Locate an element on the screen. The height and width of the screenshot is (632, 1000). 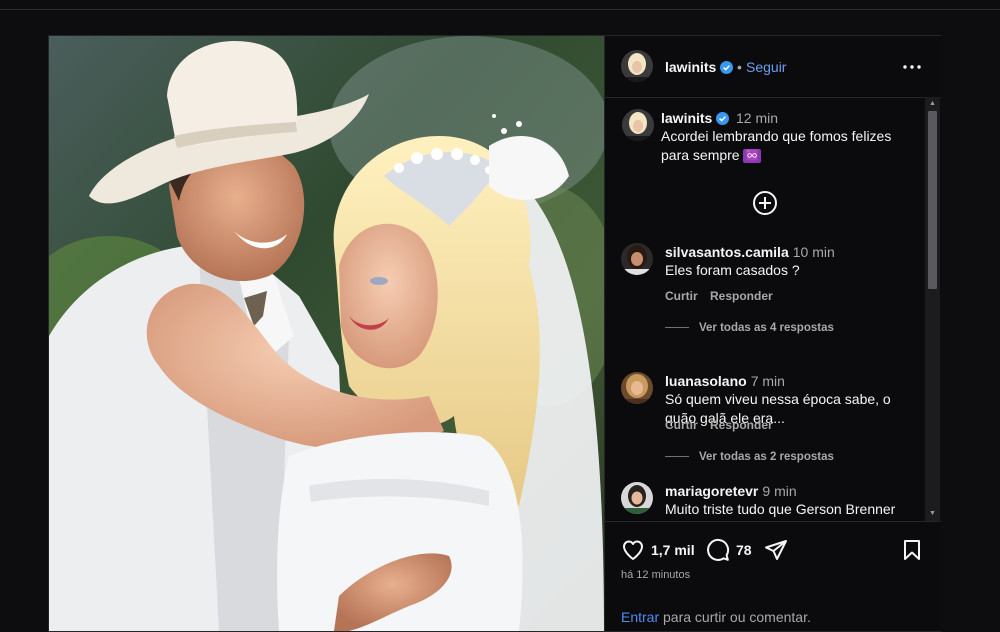
comment-bubble-icon is located at coordinates (718, 550).